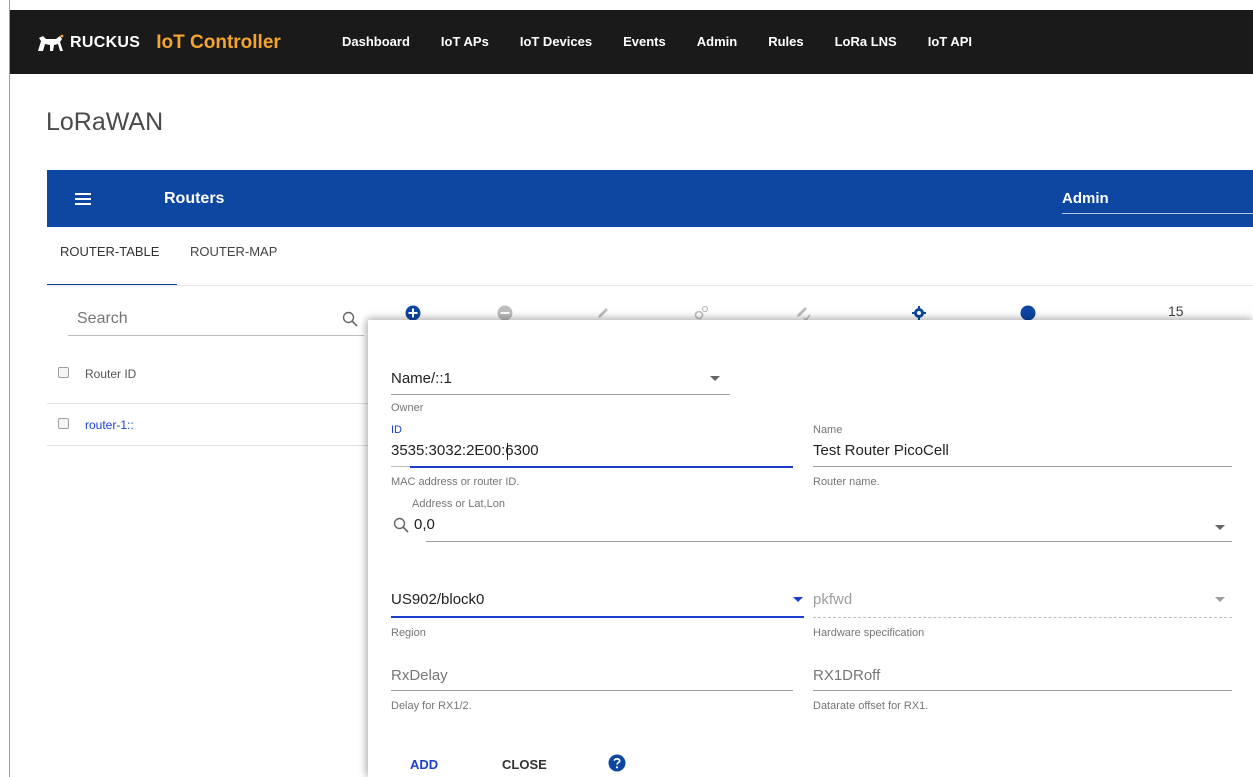 The image size is (1253, 777). I want to click on close-button: CLOSE, so click(524, 764).